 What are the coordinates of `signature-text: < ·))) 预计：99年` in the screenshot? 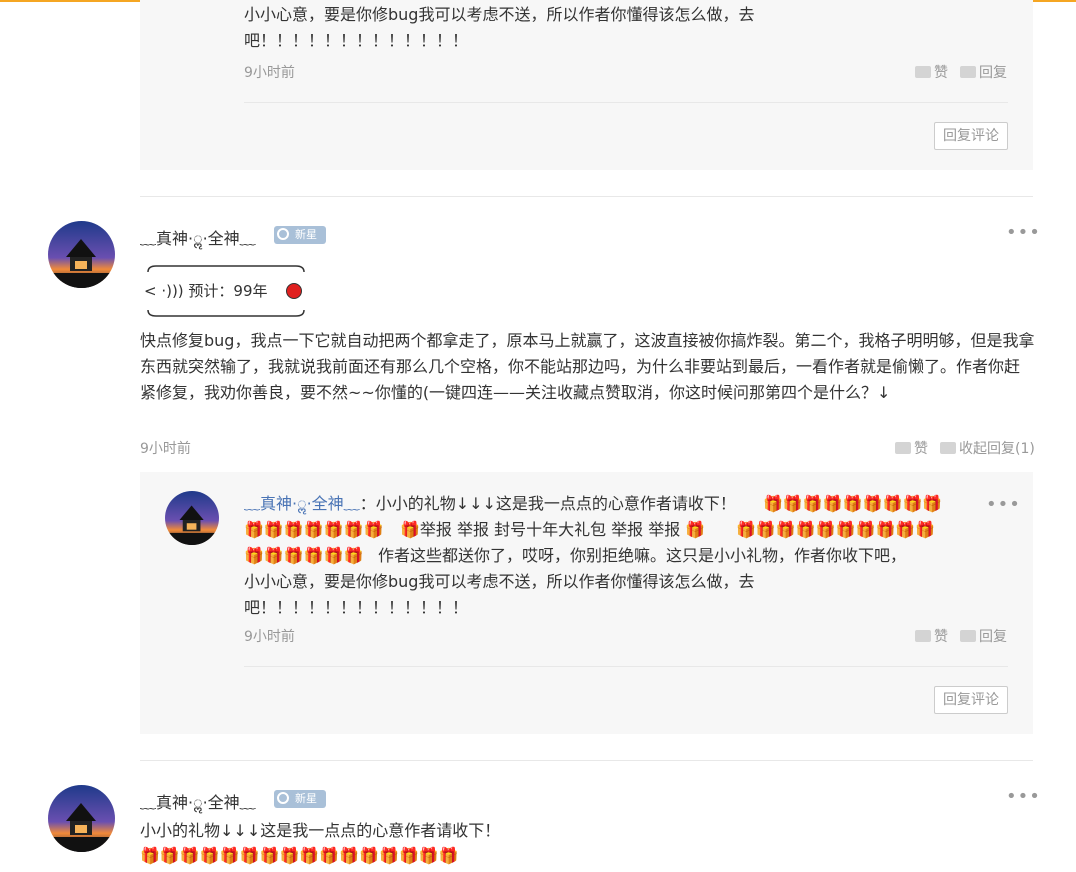 It's located at (206, 291).